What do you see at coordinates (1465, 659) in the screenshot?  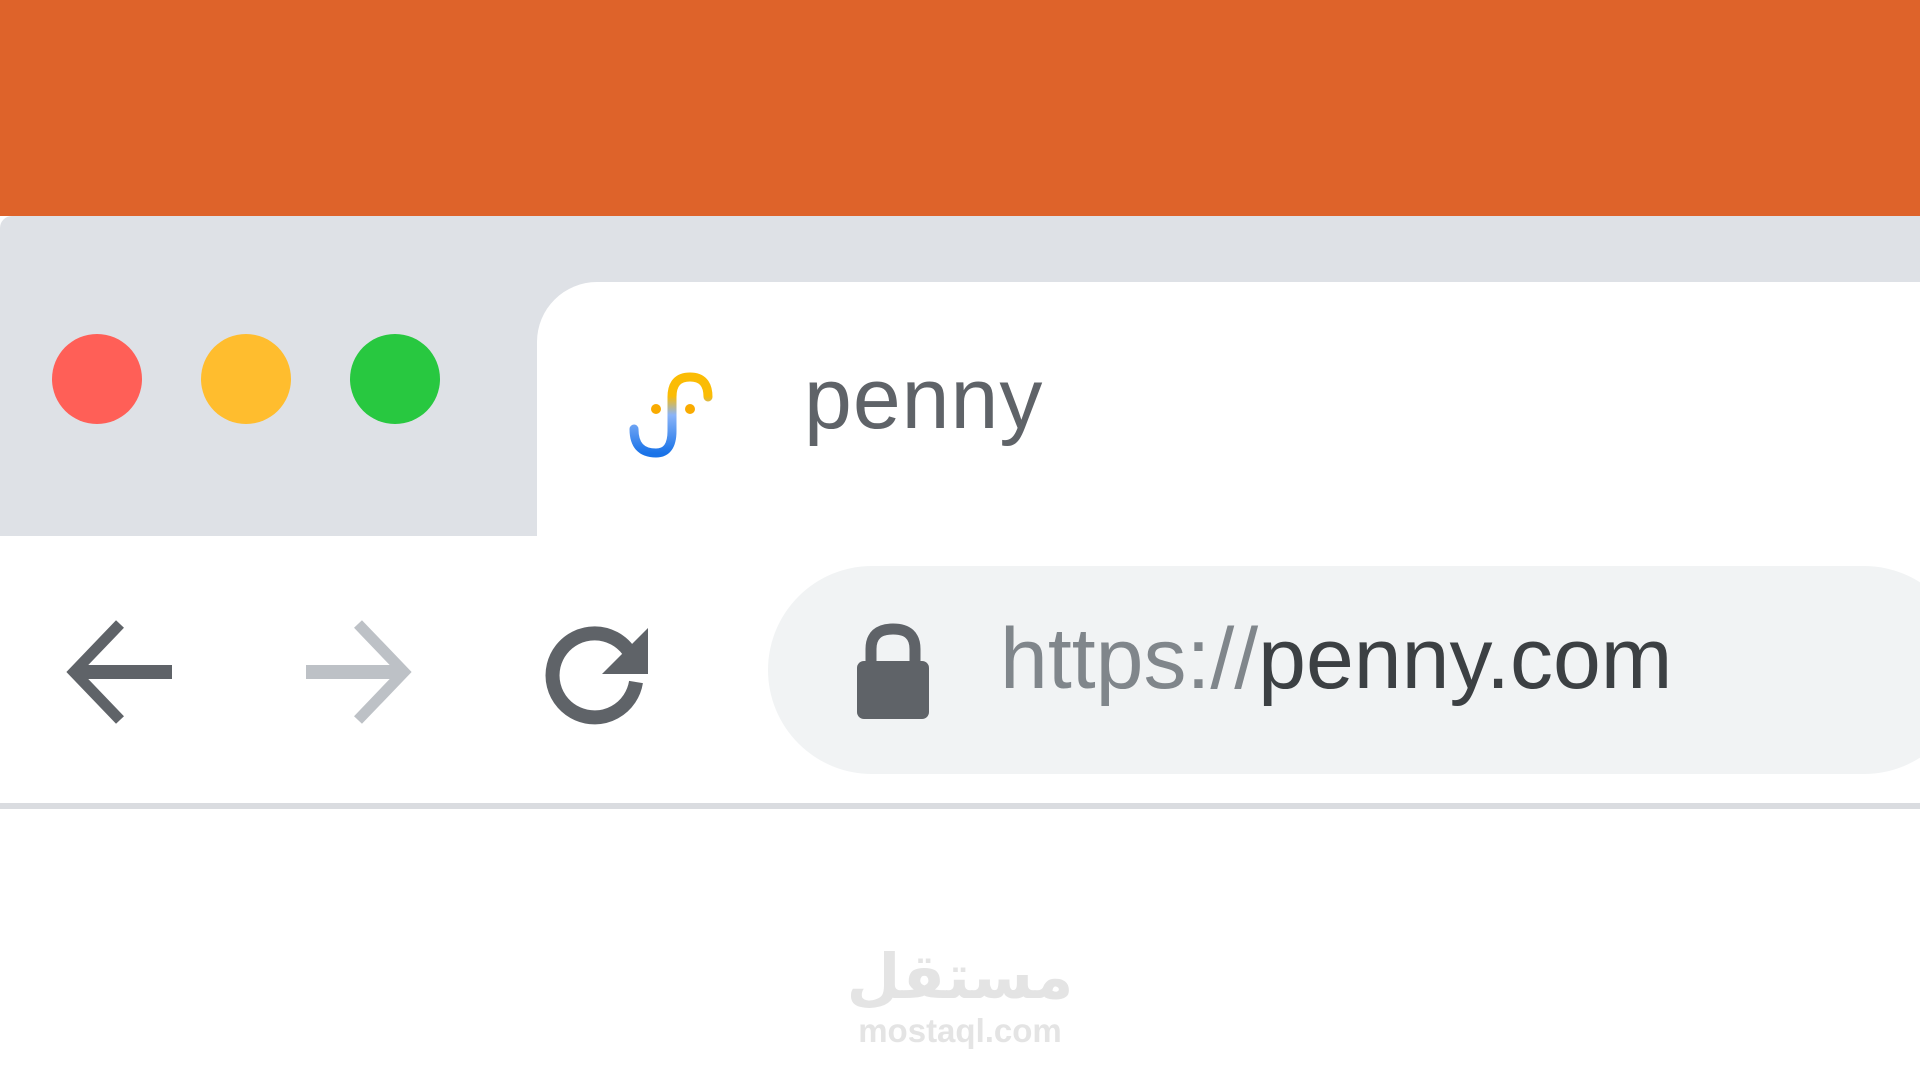 I see `url-host: penny.com` at bounding box center [1465, 659].